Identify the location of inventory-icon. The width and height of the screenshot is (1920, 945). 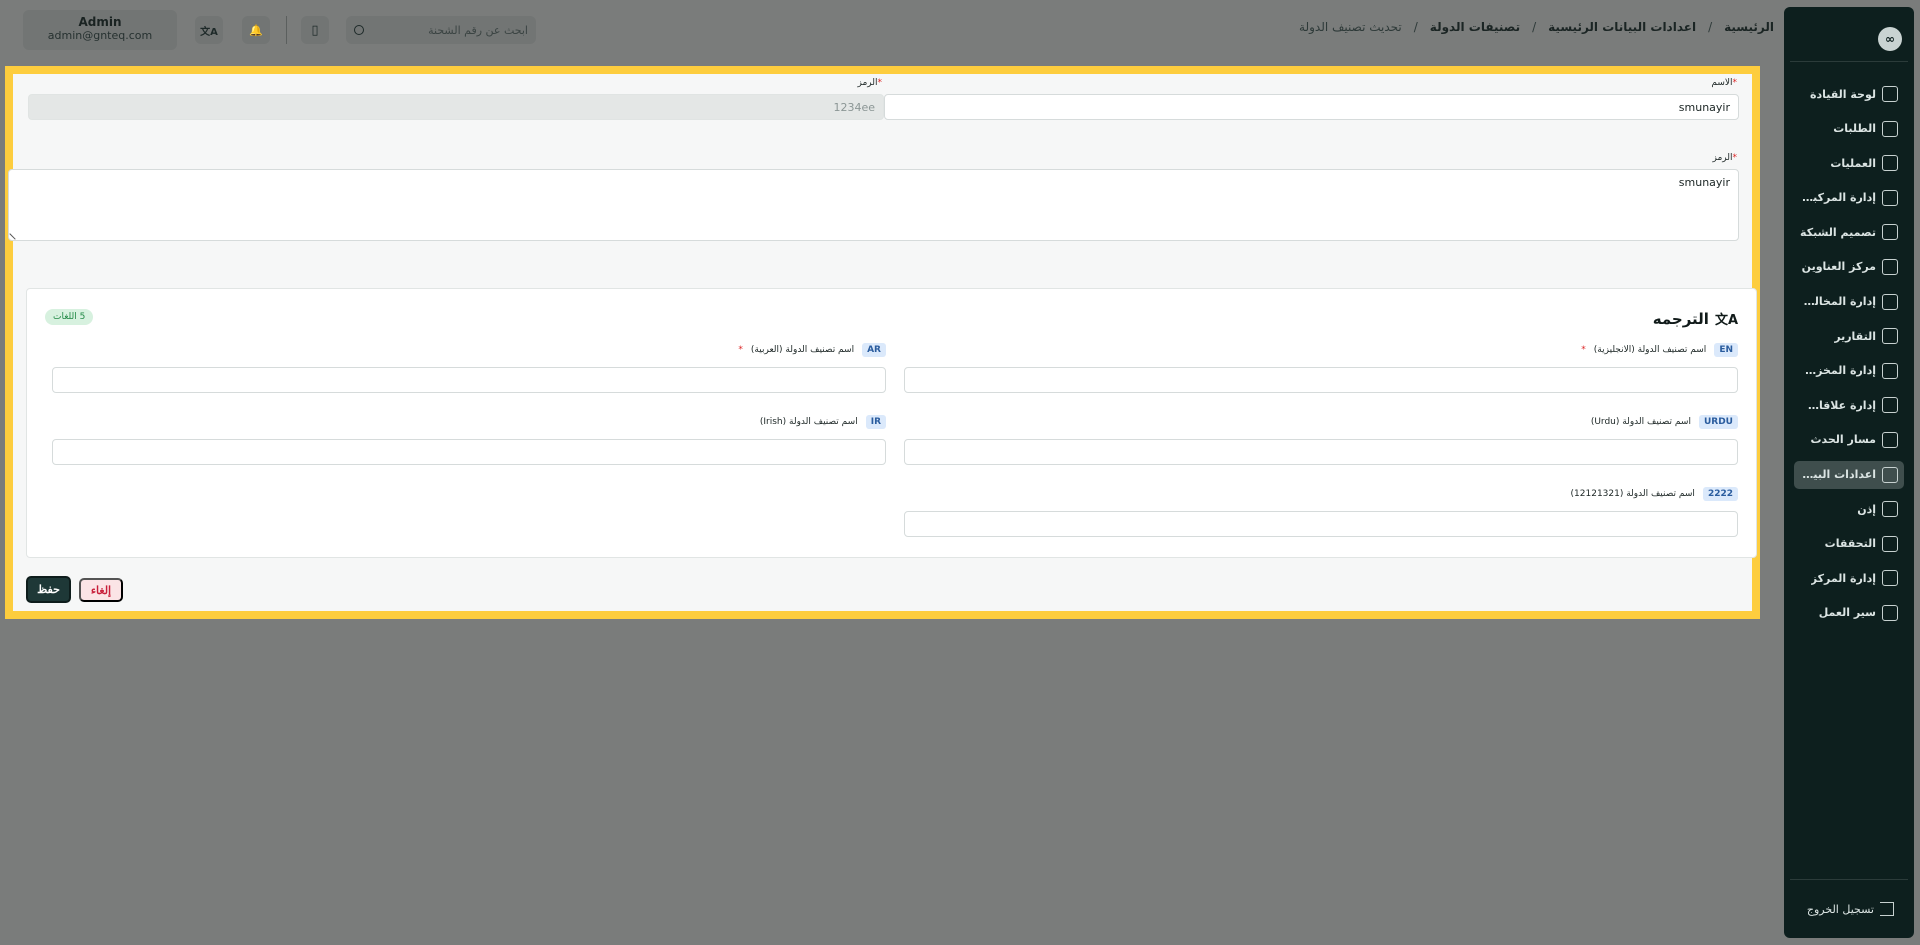
(1890, 370).